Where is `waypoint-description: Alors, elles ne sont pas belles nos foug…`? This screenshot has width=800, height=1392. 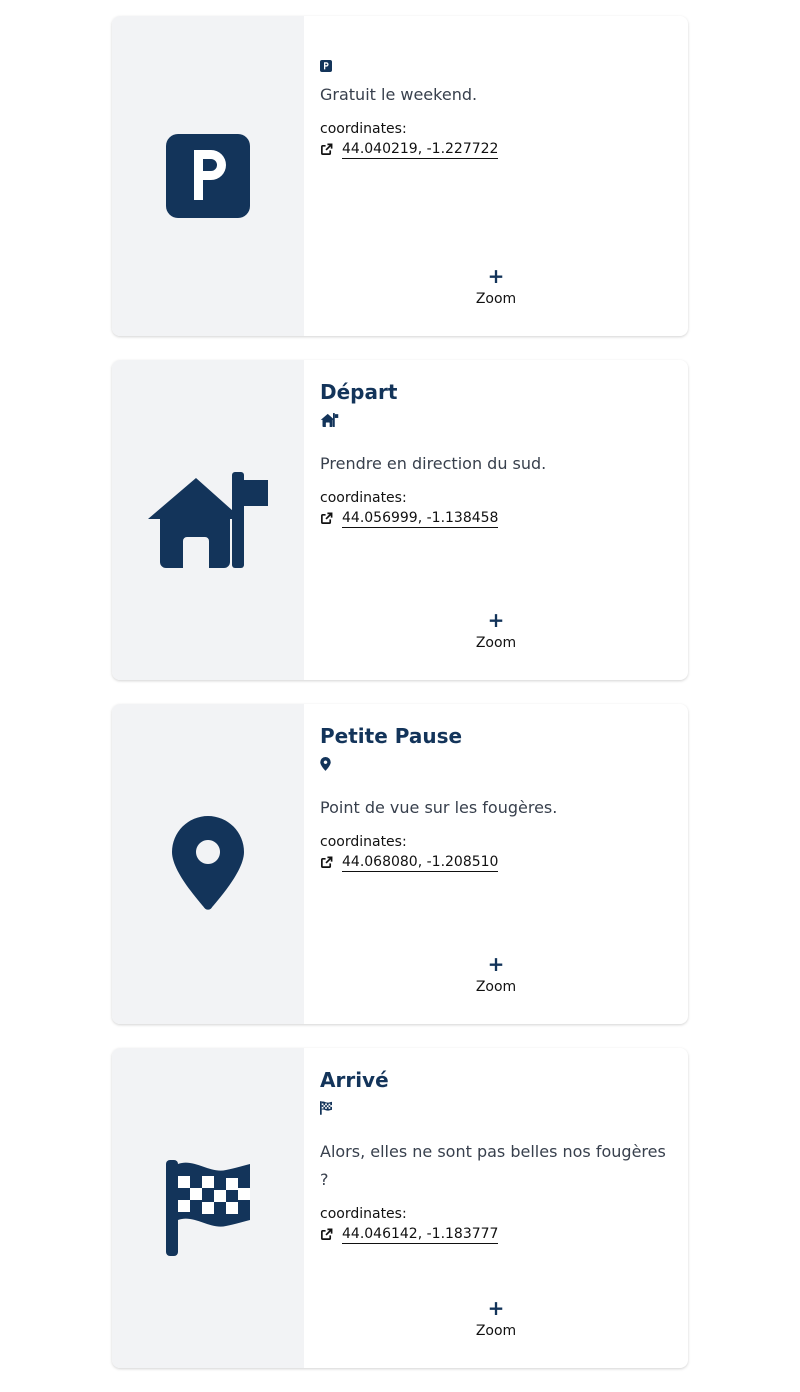 waypoint-description: Alors, elles ne sont pas belles nos foug… is located at coordinates (493, 1165).